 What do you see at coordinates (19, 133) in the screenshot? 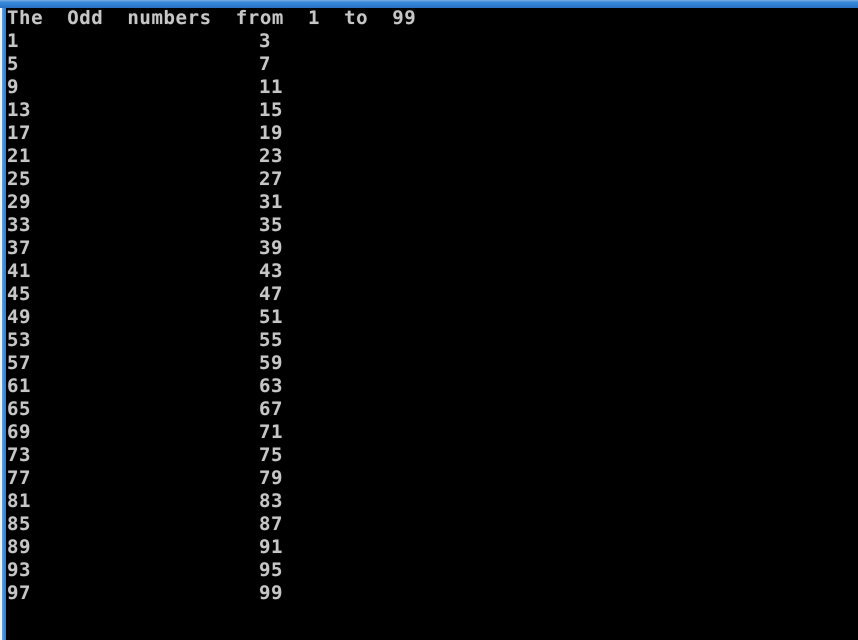
I see `output-cell-left: 17` at bounding box center [19, 133].